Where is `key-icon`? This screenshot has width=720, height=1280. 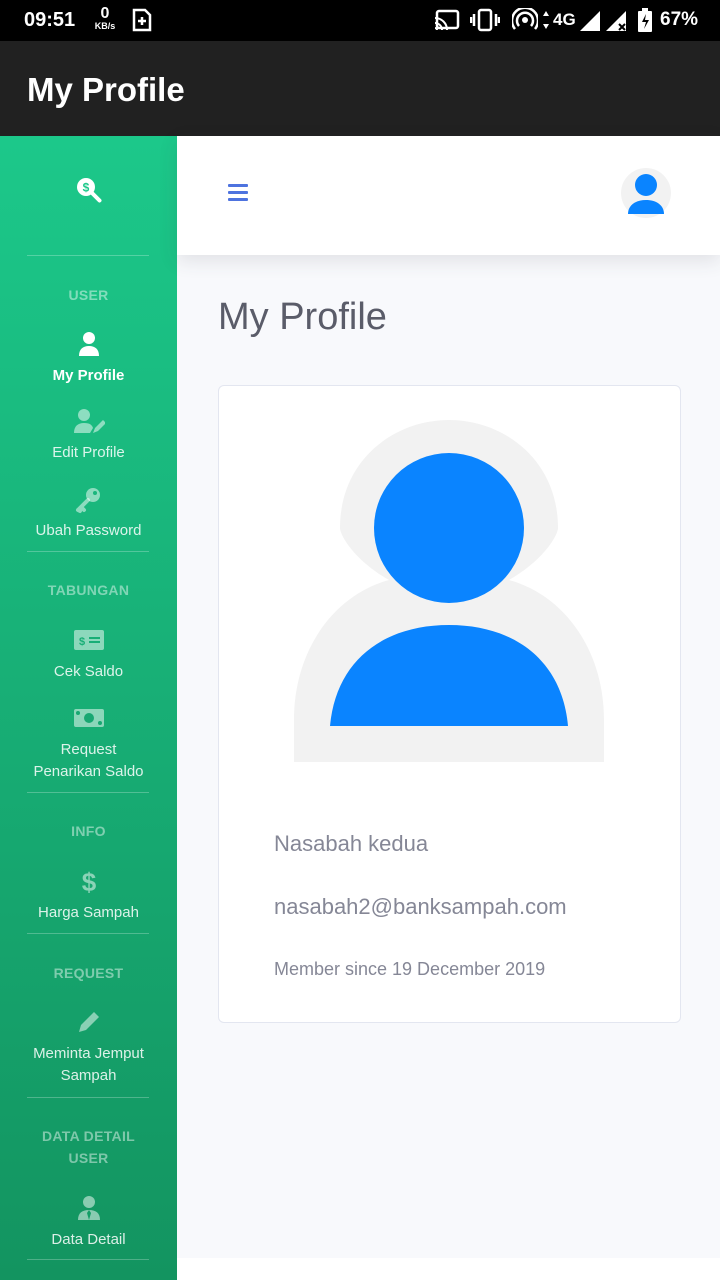 key-icon is located at coordinates (87, 500).